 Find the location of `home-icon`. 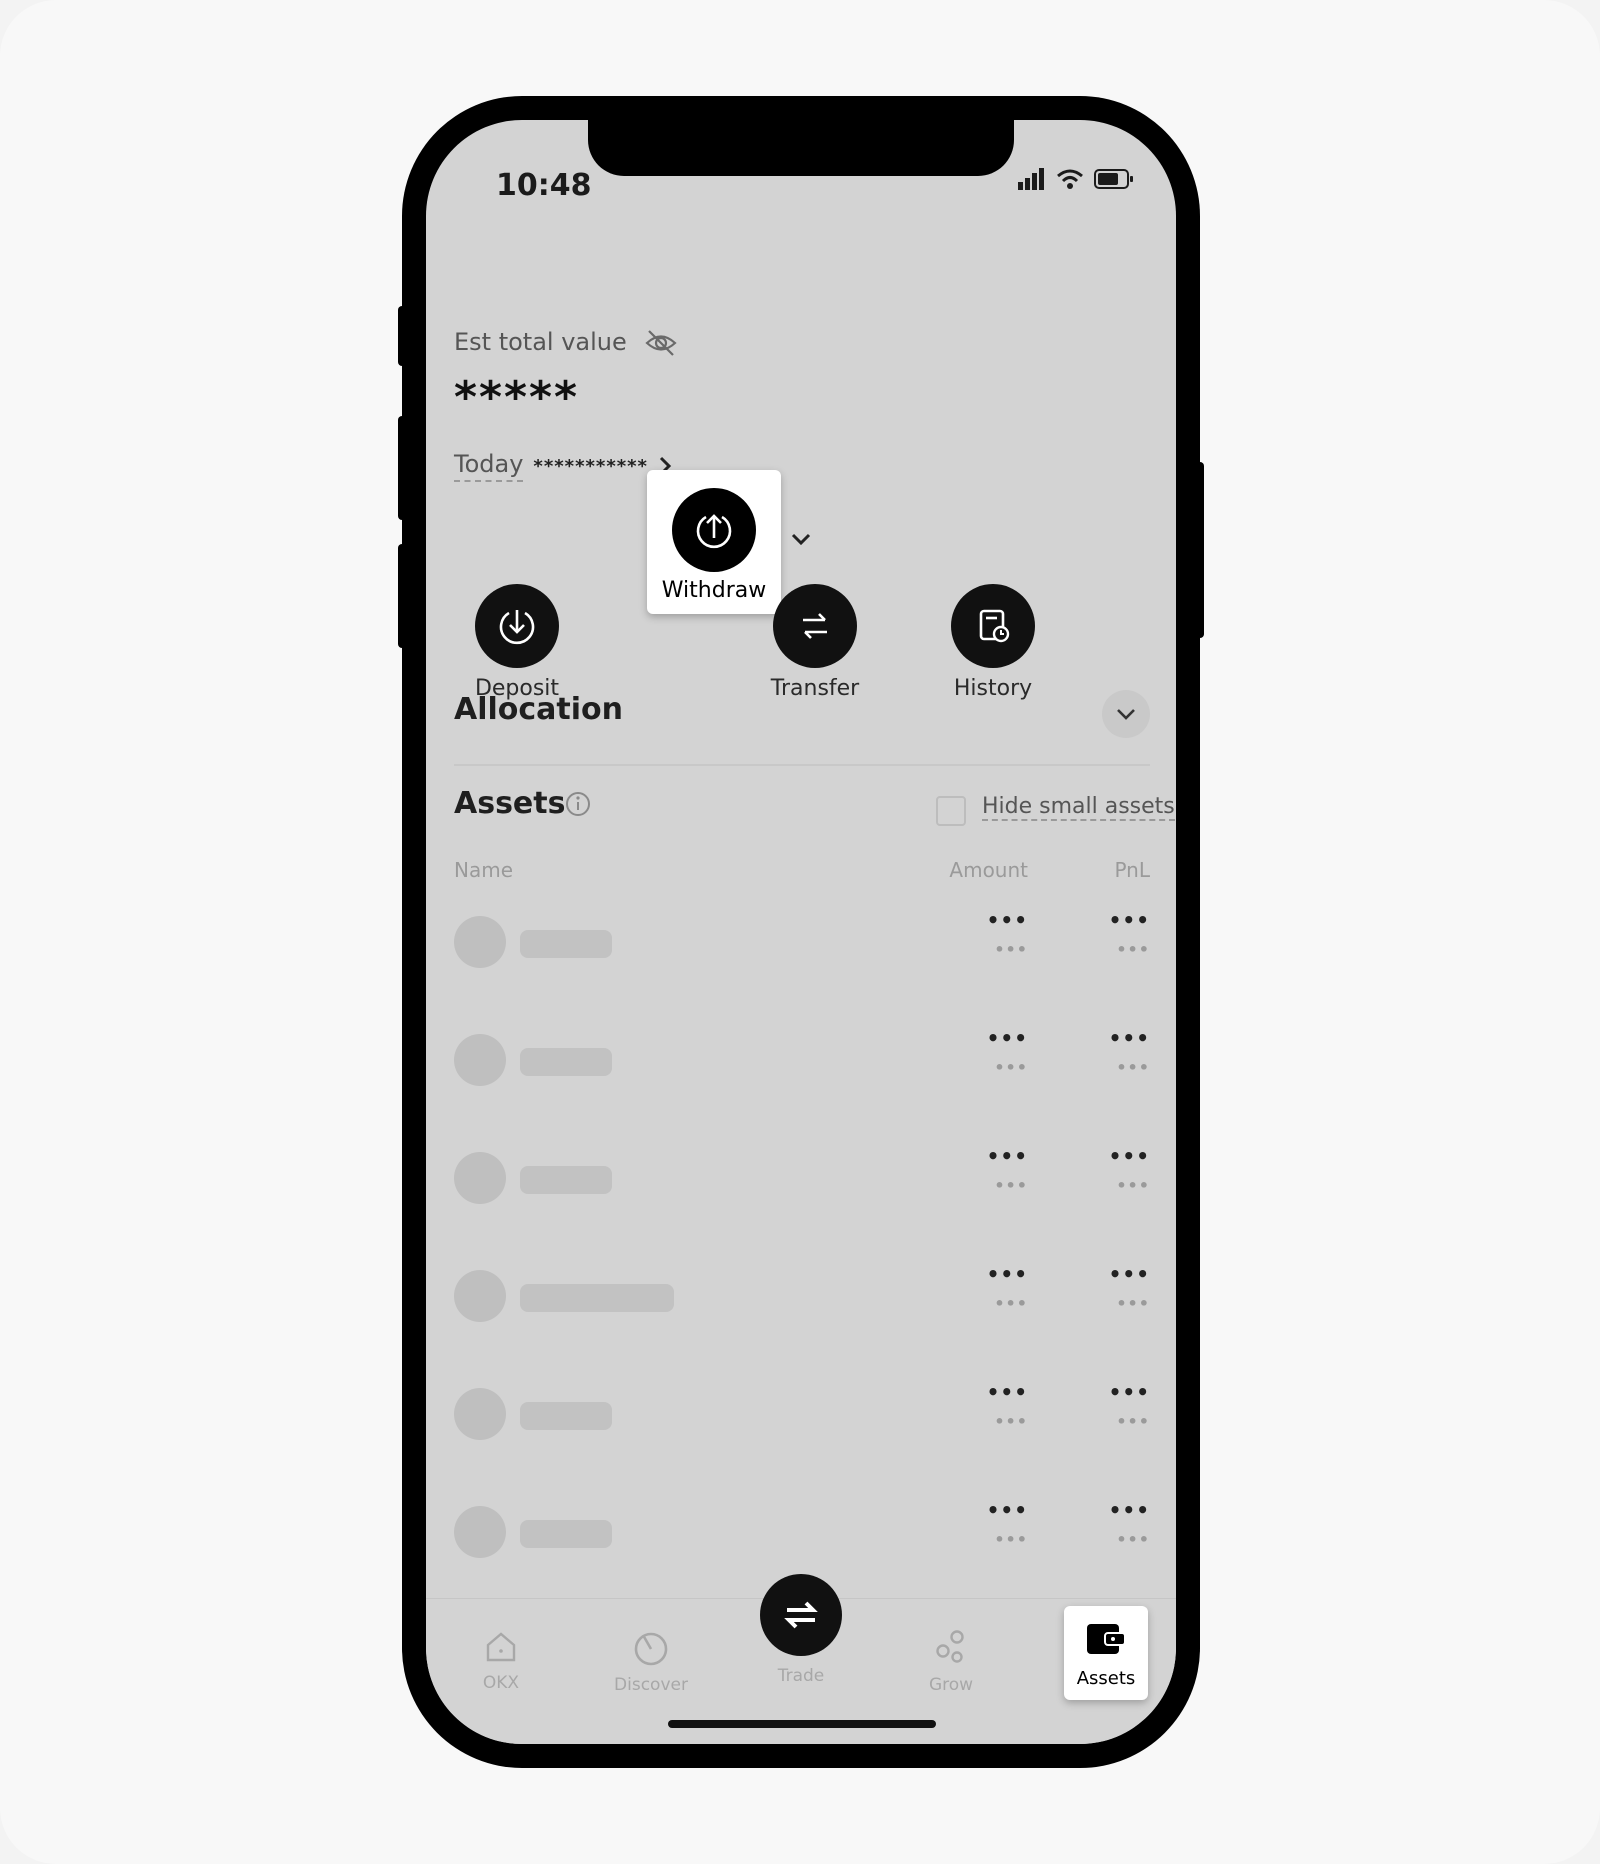

home-icon is located at coordinates (501, 1647).